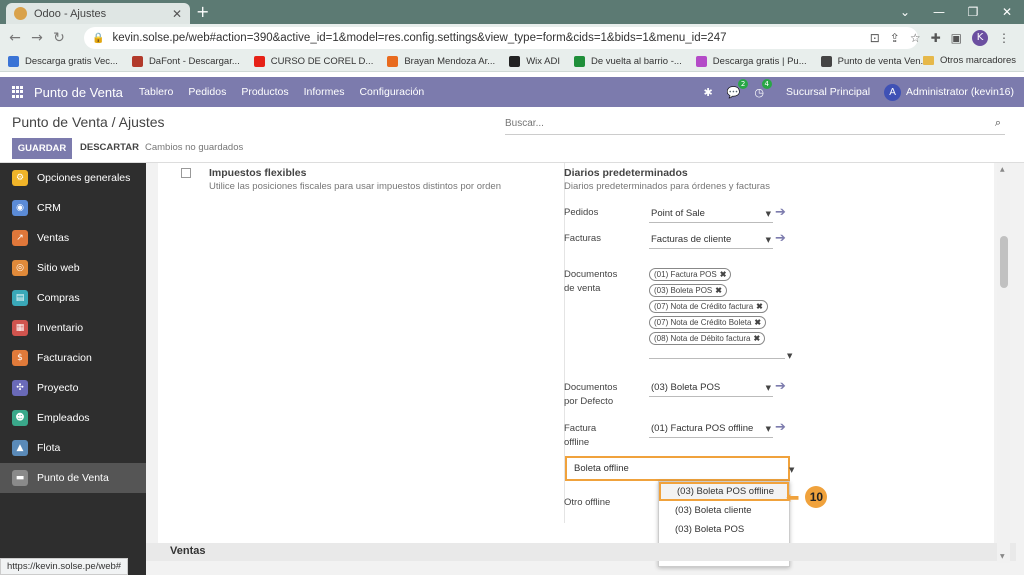  Describe the element at coordinates (677, 468) in the screenshot. I see `boleta-offline-field: Boleta offline` at that location.